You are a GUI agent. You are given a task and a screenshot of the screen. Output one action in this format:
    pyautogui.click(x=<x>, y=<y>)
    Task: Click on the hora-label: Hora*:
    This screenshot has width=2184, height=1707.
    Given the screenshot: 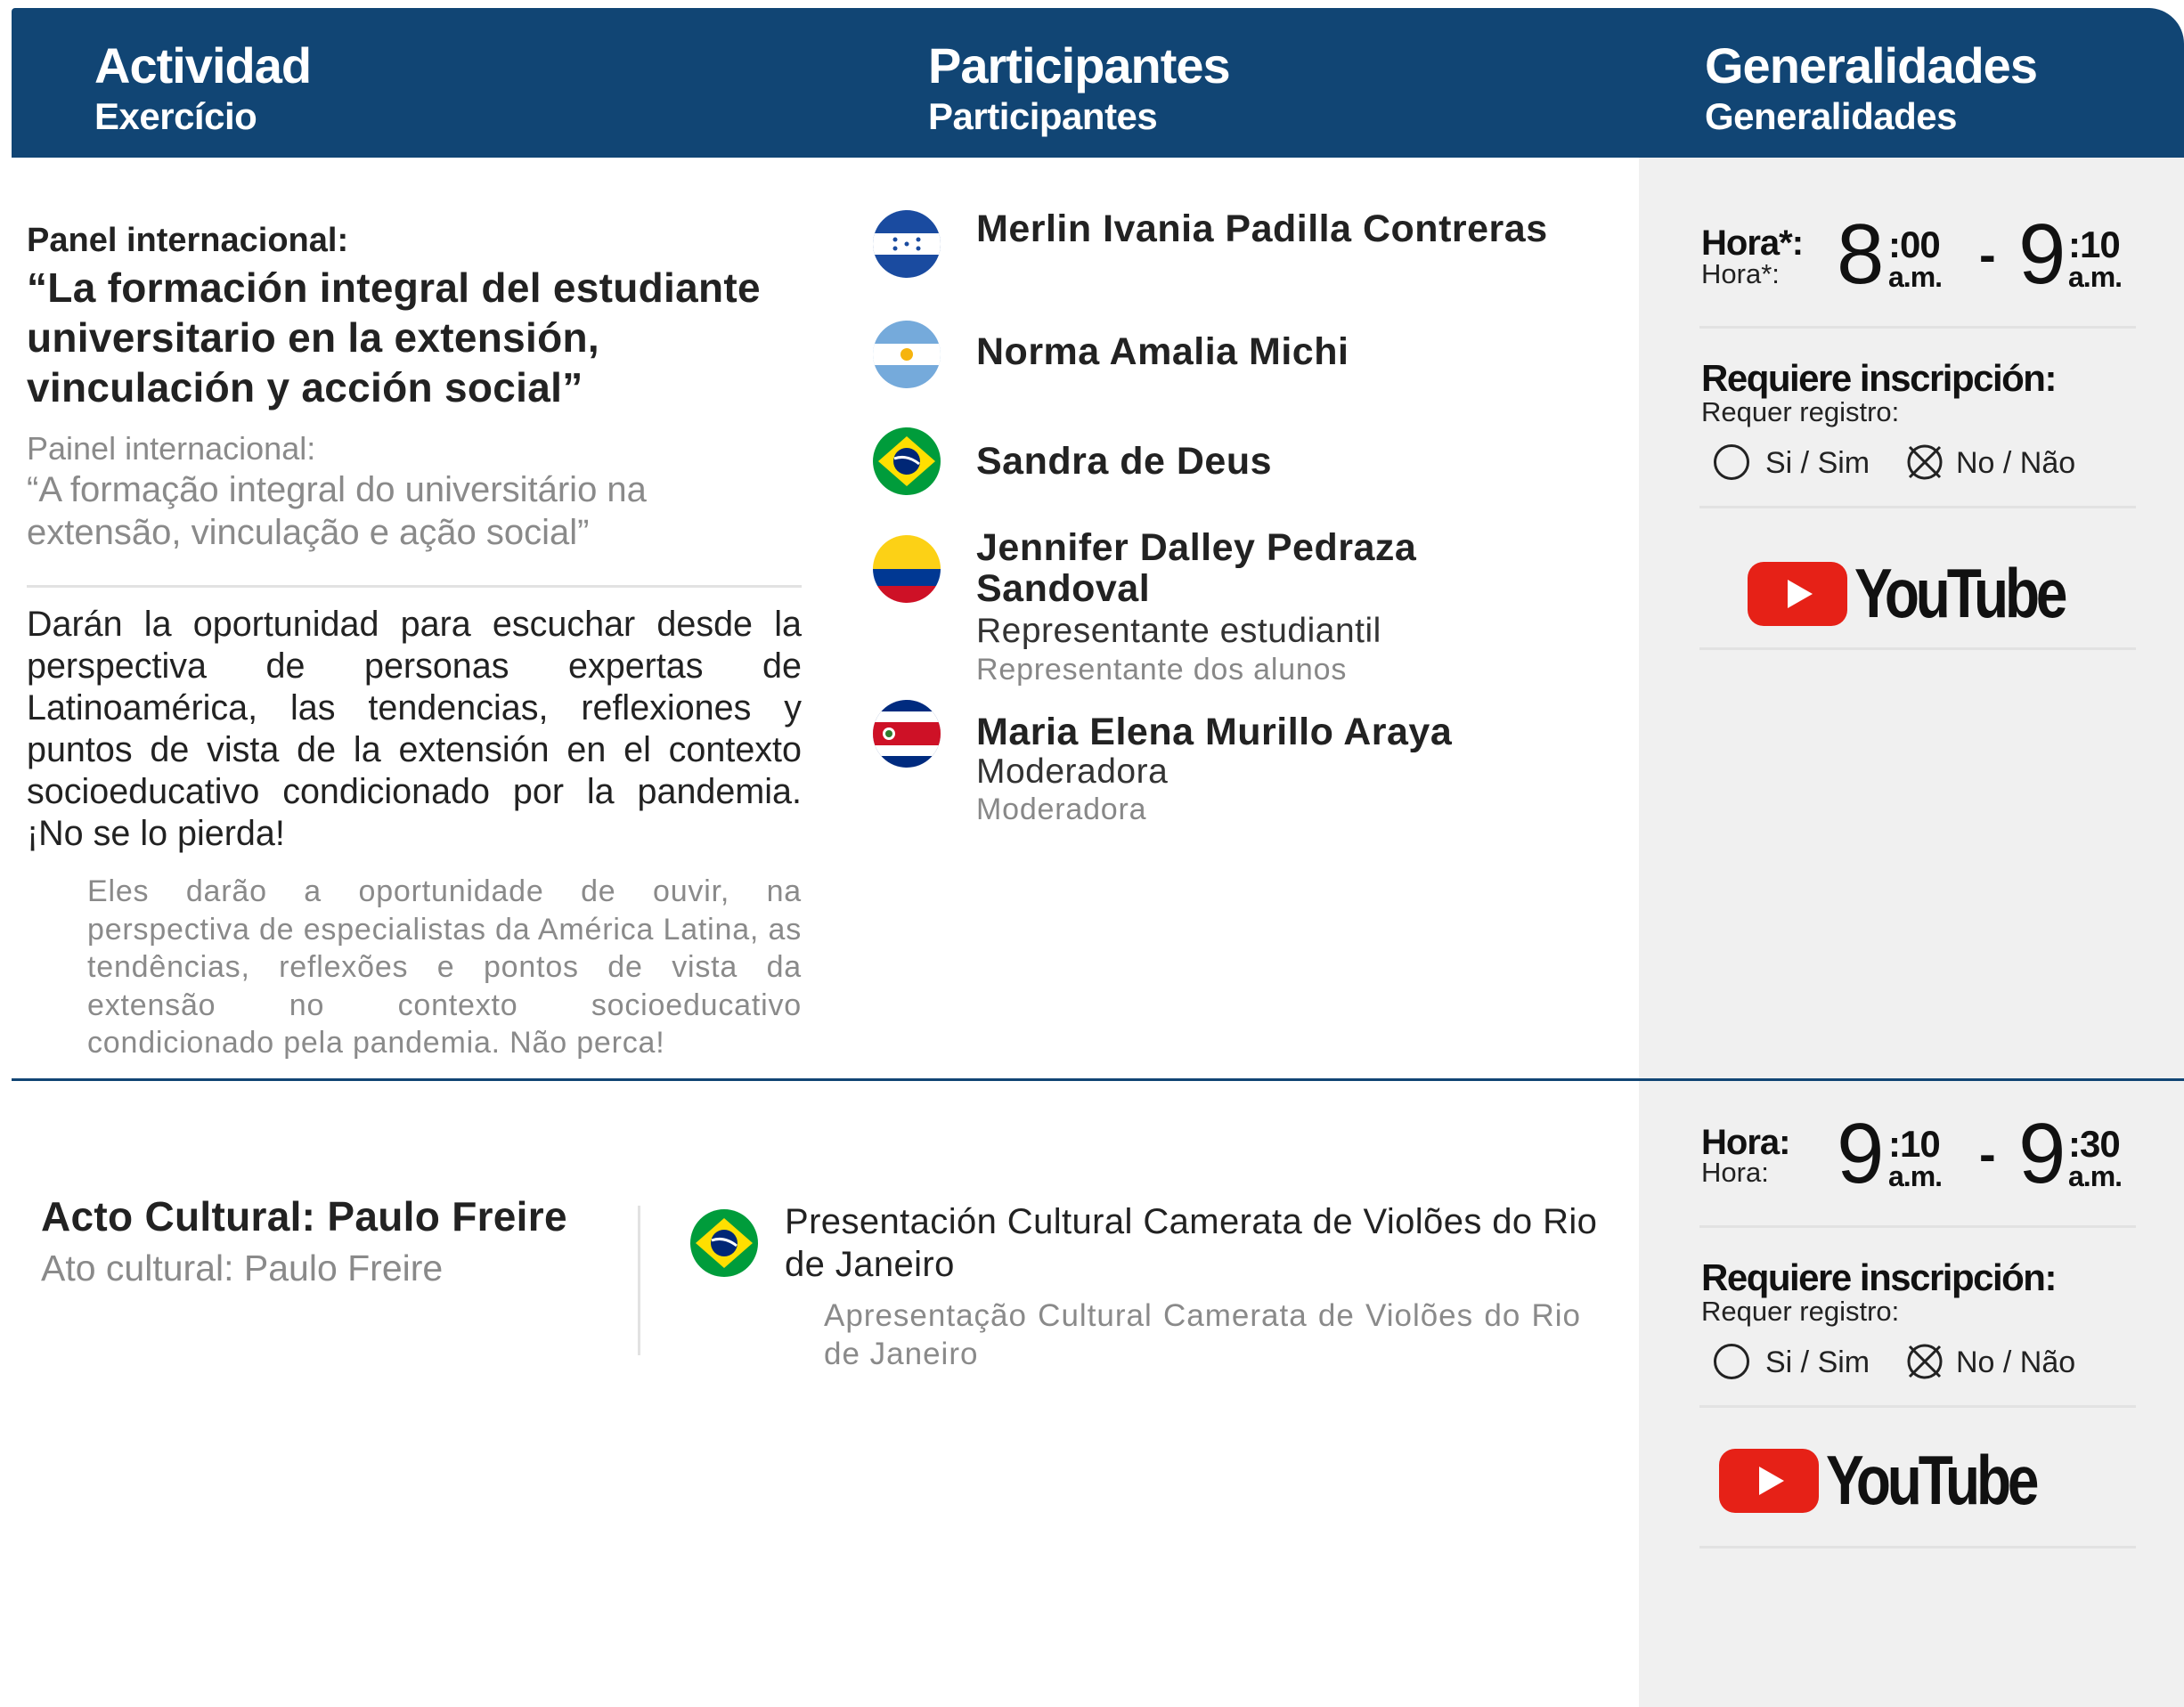 What is the action you would take?
    pyautogui.click(x=1752, y=244)
    